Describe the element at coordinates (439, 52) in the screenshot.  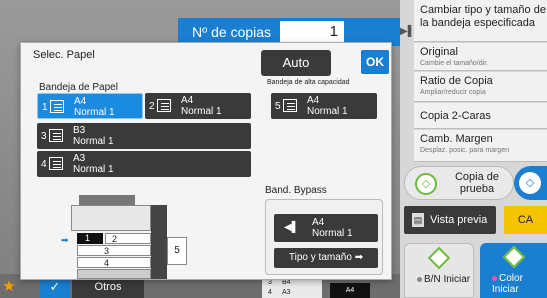
I see `original-title: Original` at that location.